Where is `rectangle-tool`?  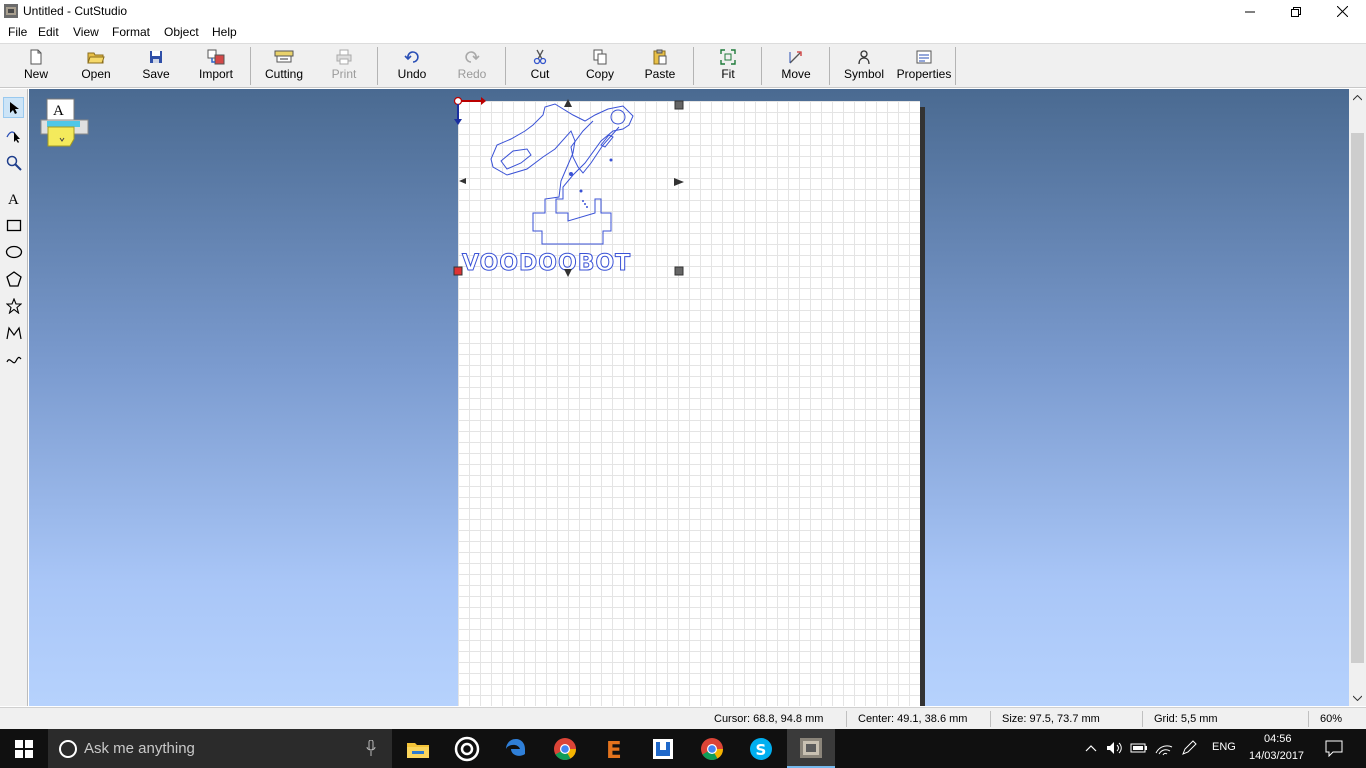
rectangle-tool is located at coordinates (13, 224).